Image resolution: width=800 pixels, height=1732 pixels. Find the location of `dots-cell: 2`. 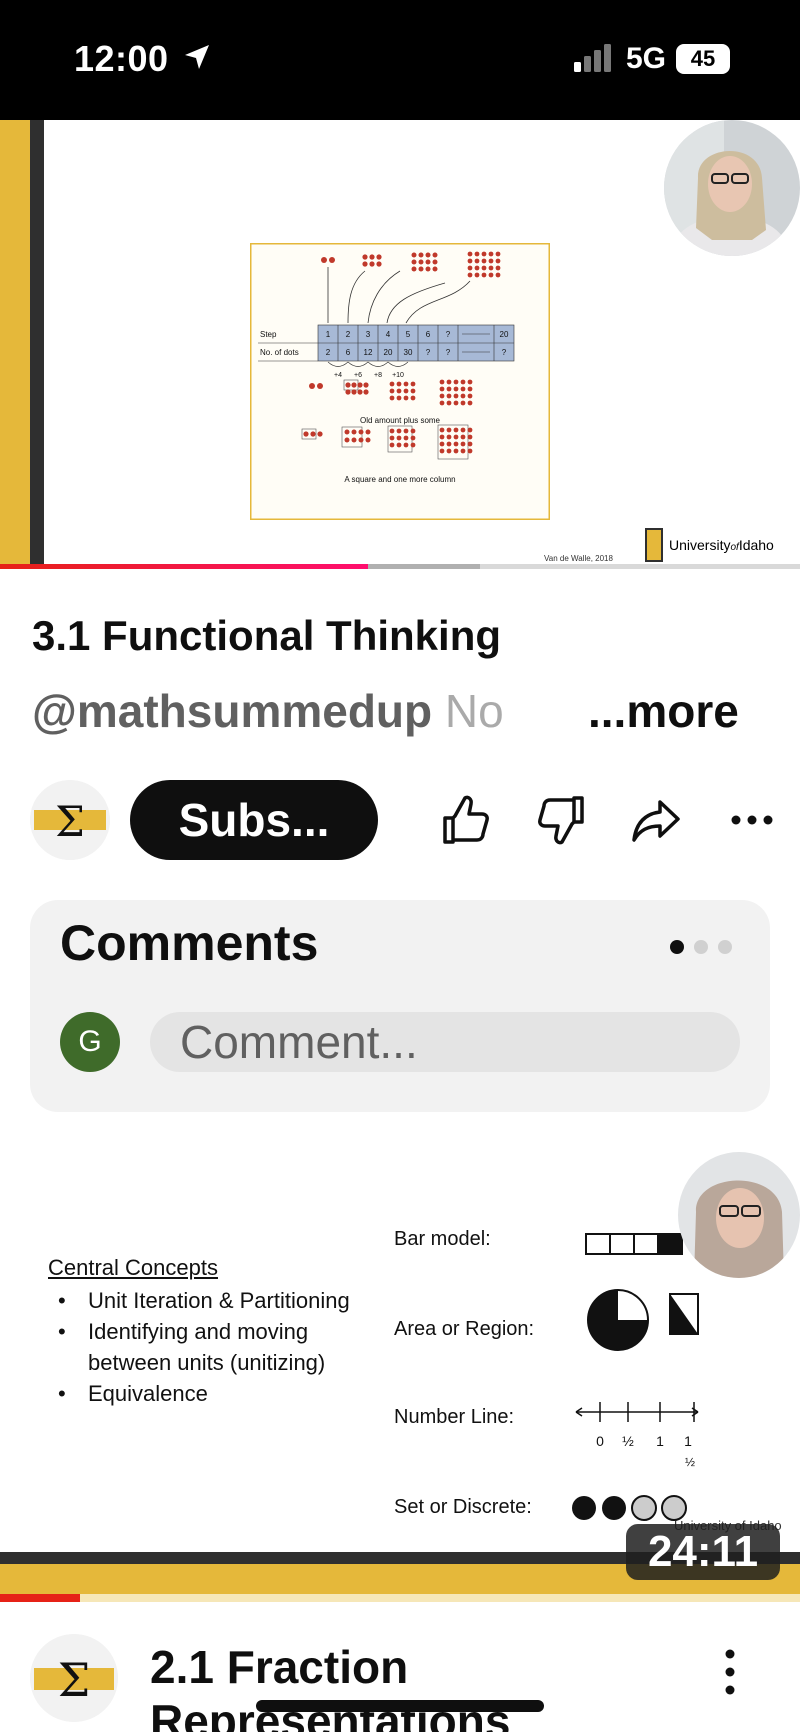

dots-cell: 2 is located at coordinates (328, 352).